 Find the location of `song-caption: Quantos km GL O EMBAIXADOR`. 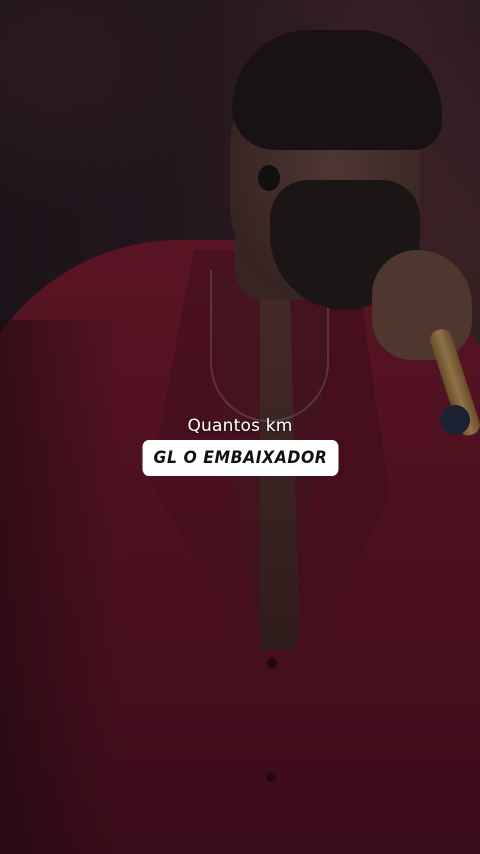

song-caption: Quantos km GL O EMBAIXADOR is located at coordinates (240, 445).